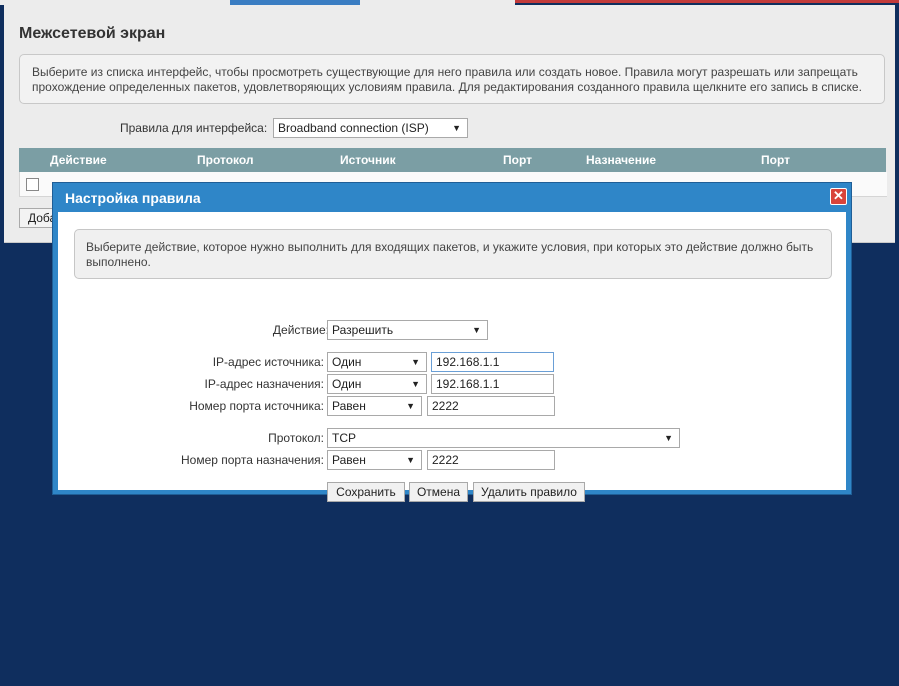 Image resolution: width=899 pixels, height=686 pixels. I want to click on source-ip-value: 192.168.1.1, so click(468, 362).